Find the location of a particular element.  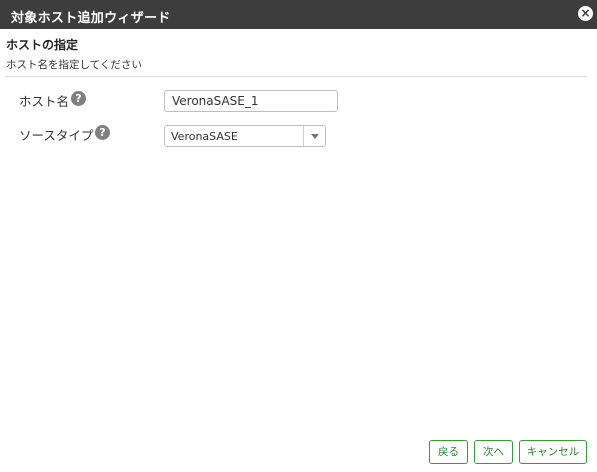

hostname-label: ホスト名 is located at coordinates (44, 101).